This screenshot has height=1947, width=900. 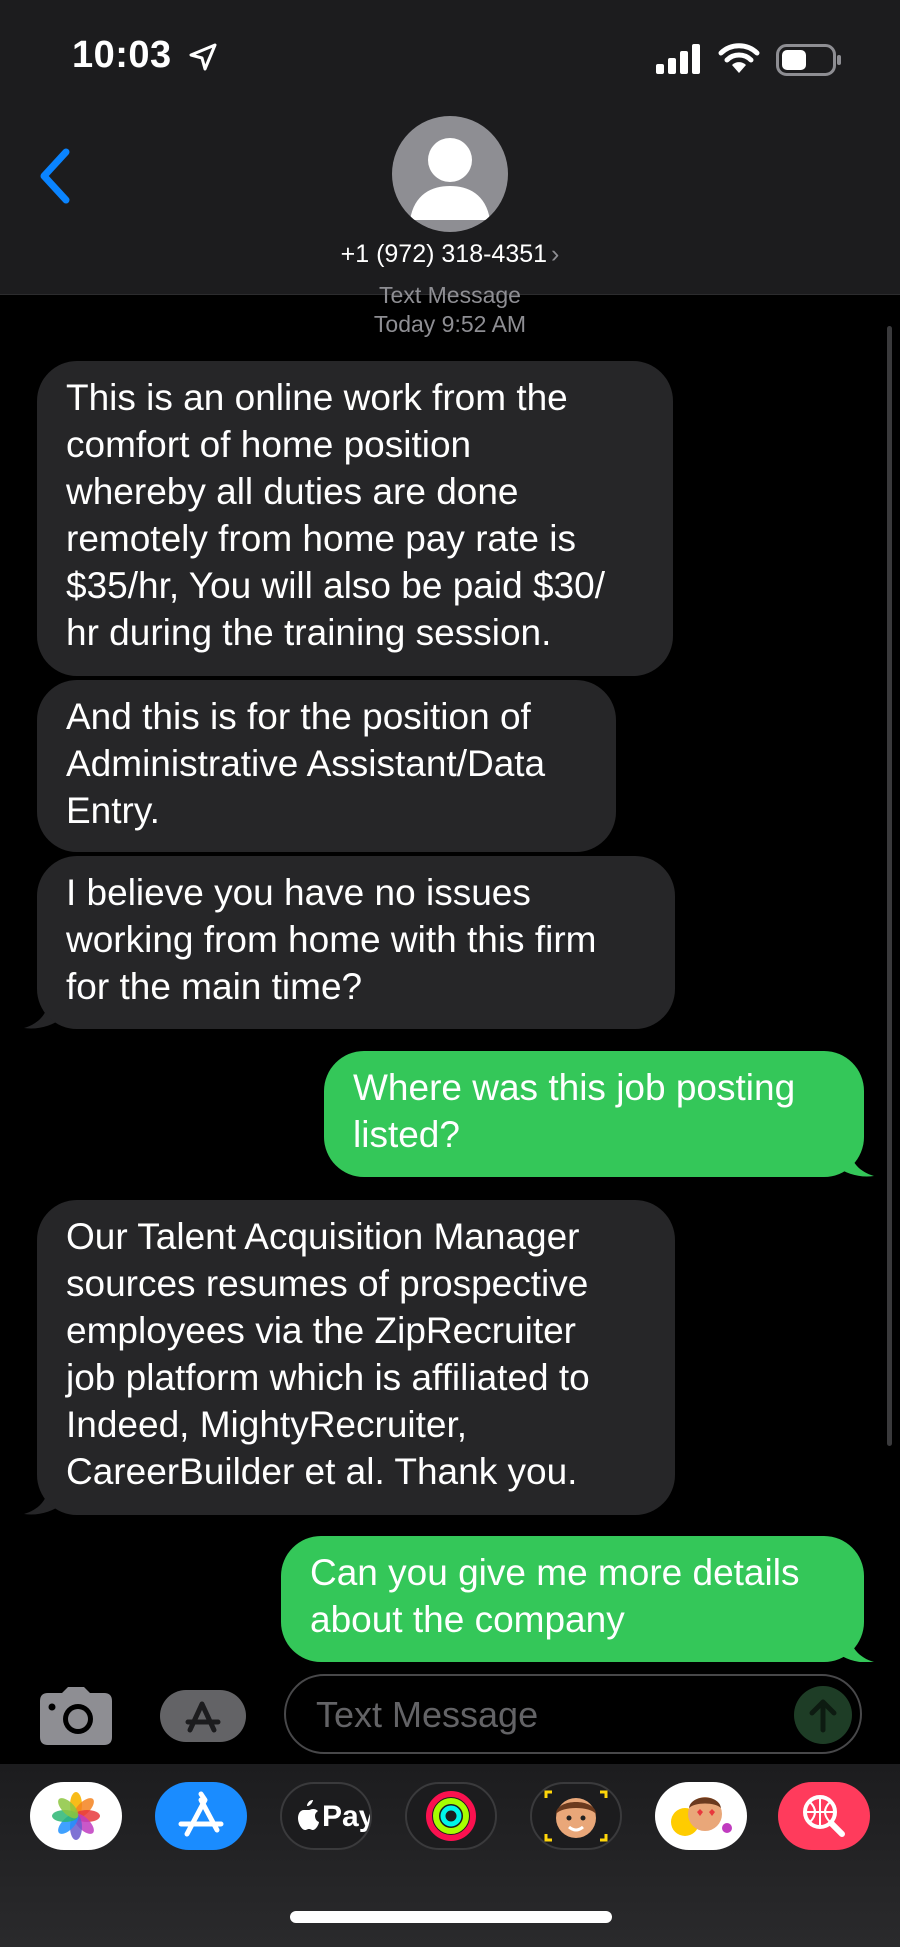 I want to click on apps-button, so click(x=203, y=1716).